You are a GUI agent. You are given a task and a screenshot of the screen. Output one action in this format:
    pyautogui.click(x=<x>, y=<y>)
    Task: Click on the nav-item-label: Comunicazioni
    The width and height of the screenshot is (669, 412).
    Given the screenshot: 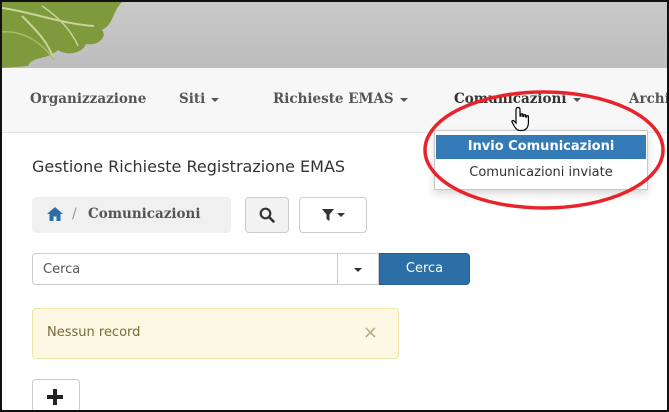 What is the action you would take?
    pyautogui.click(x=510, y=99)
    